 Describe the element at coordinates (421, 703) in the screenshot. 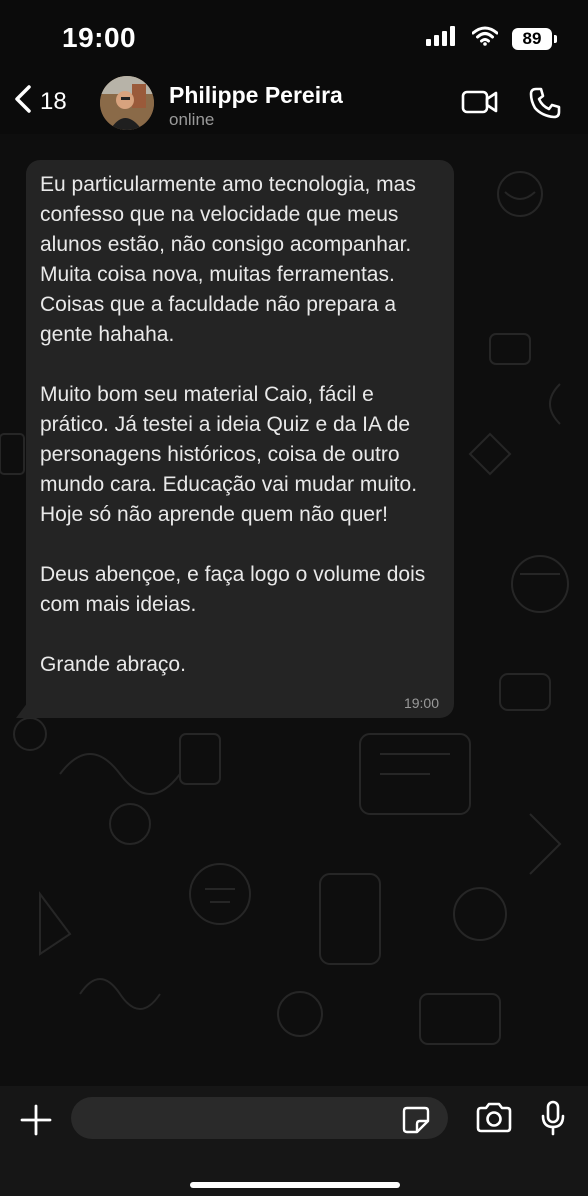

I see `message-timestamp: 19:00` at that location.